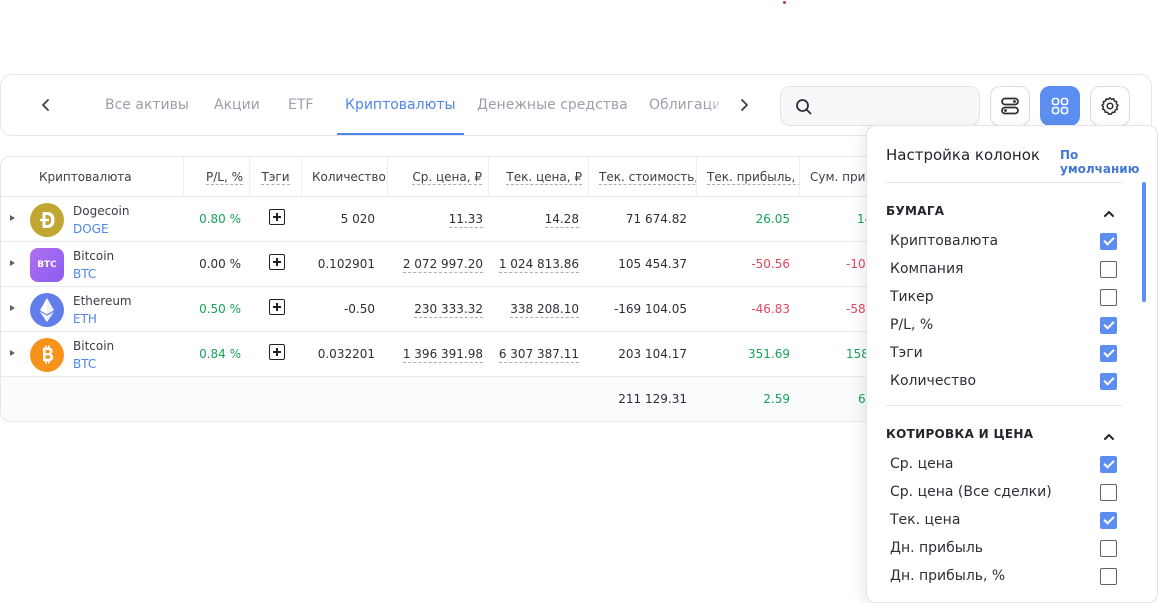 Image resolution: width=1158 pixels, height=603 pixels. Describe the element at coordinates (220, 309) in the screenshot. I see `pl-value: 0.50 %` at that location.